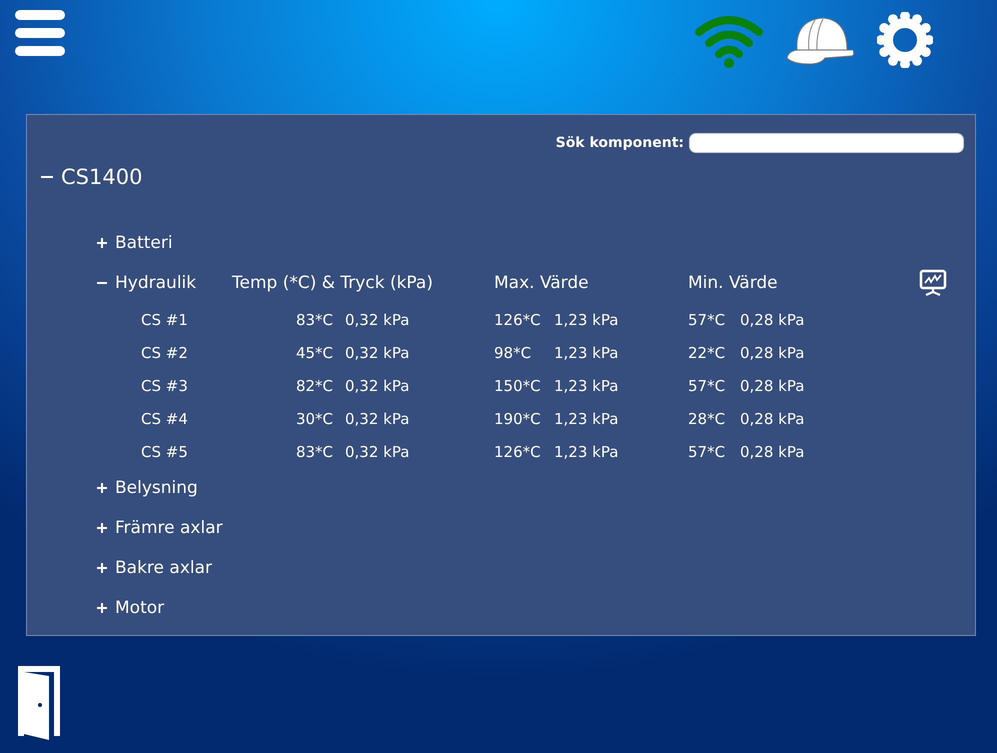 The image size is (997, 753). What do you see at coordinates (39, 702) in the screenshot?
I see `door-icon` at bounding box center [39, 702].